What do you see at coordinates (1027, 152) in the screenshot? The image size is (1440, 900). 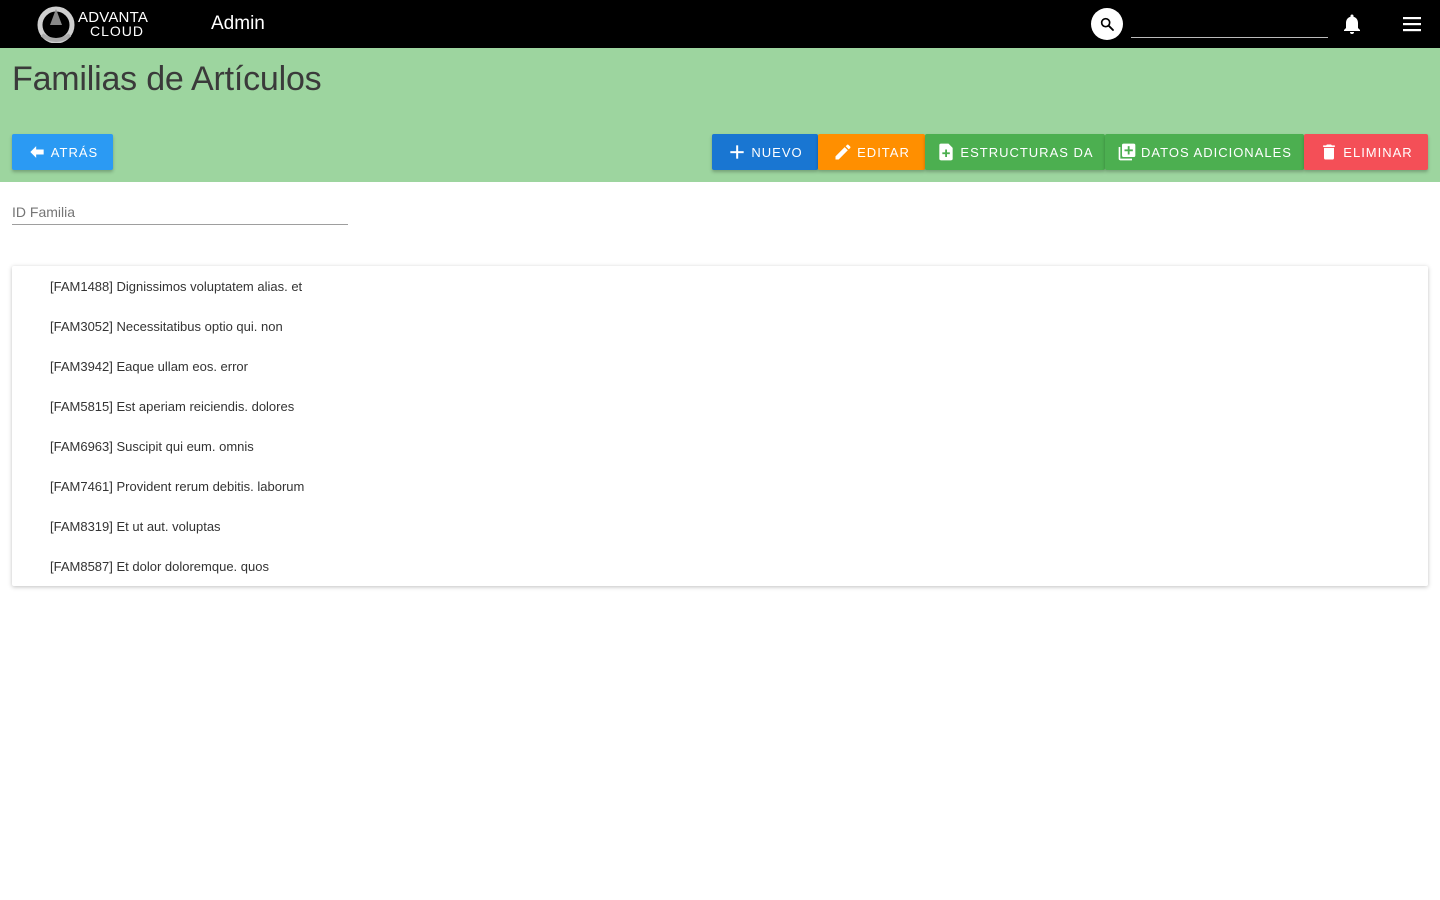 I see `structures-button-label: ESTRUCTURAS DA` at bounding box center [1027, 152].